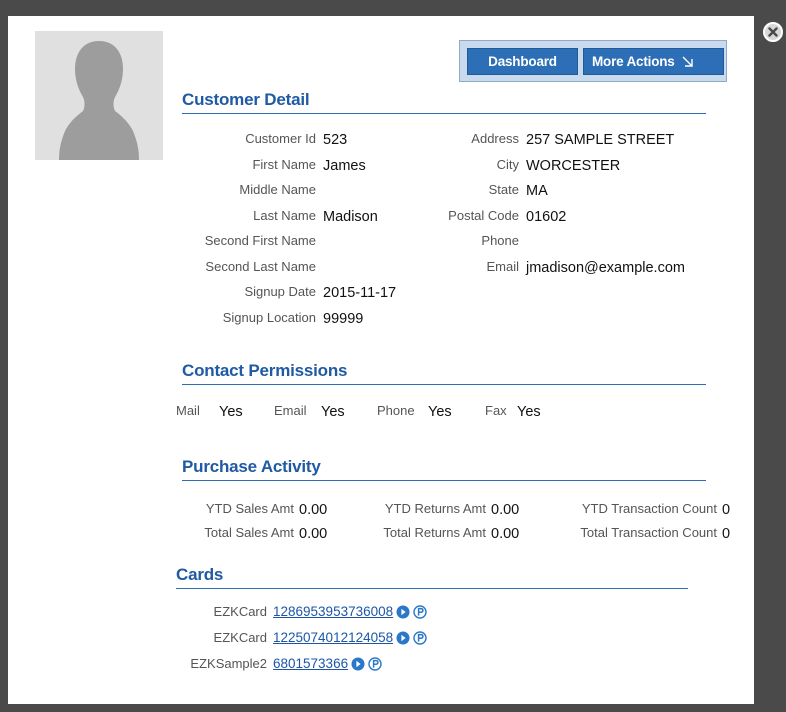  I want to click on more-actions-button: More Actions, so click(653, 61).